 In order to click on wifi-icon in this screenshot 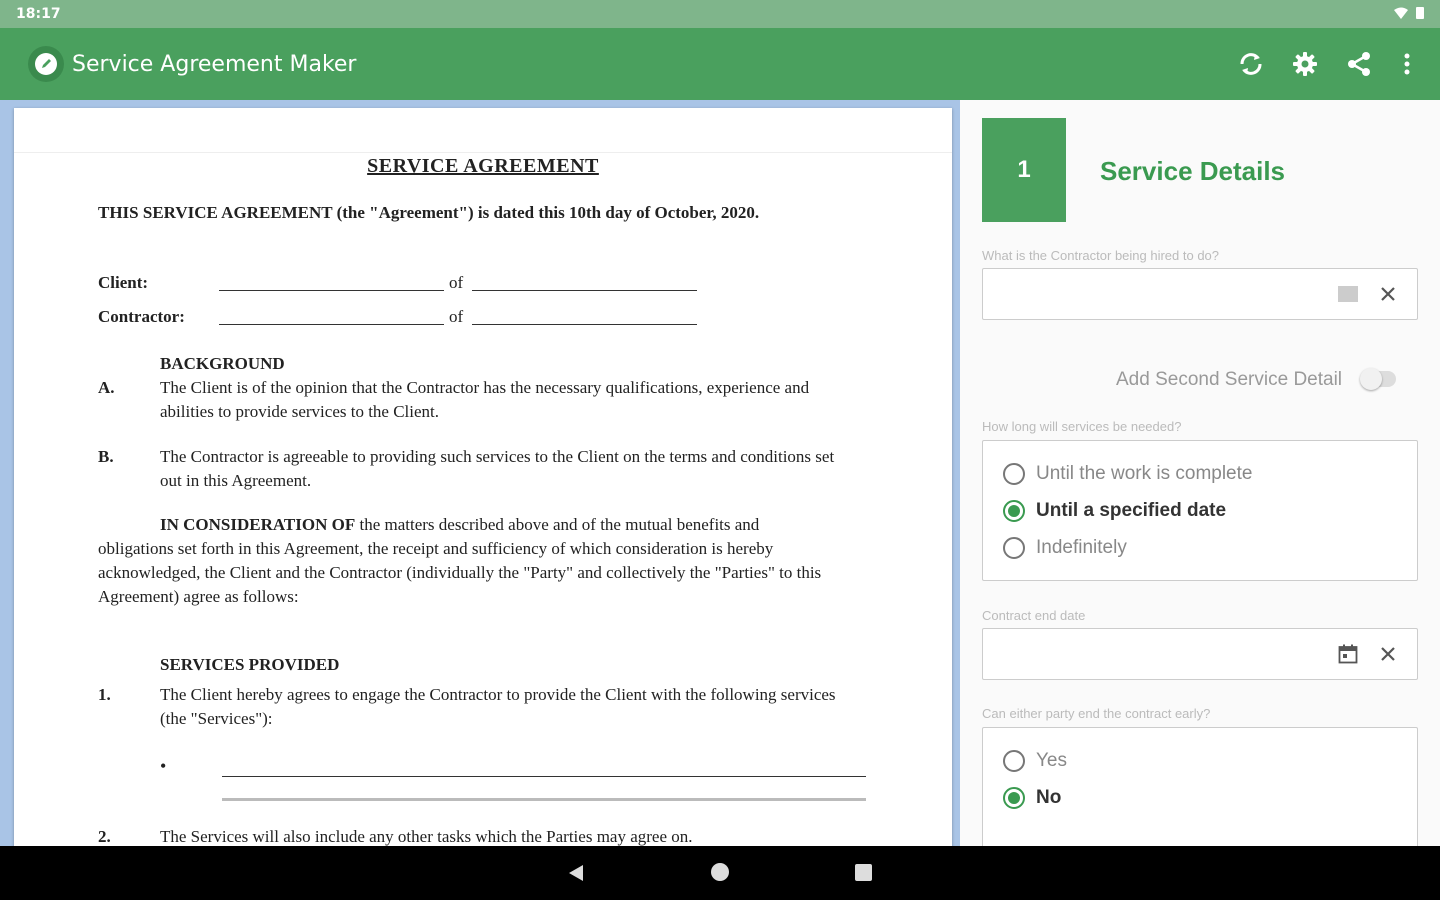, I will do `click(1401, 13)`.